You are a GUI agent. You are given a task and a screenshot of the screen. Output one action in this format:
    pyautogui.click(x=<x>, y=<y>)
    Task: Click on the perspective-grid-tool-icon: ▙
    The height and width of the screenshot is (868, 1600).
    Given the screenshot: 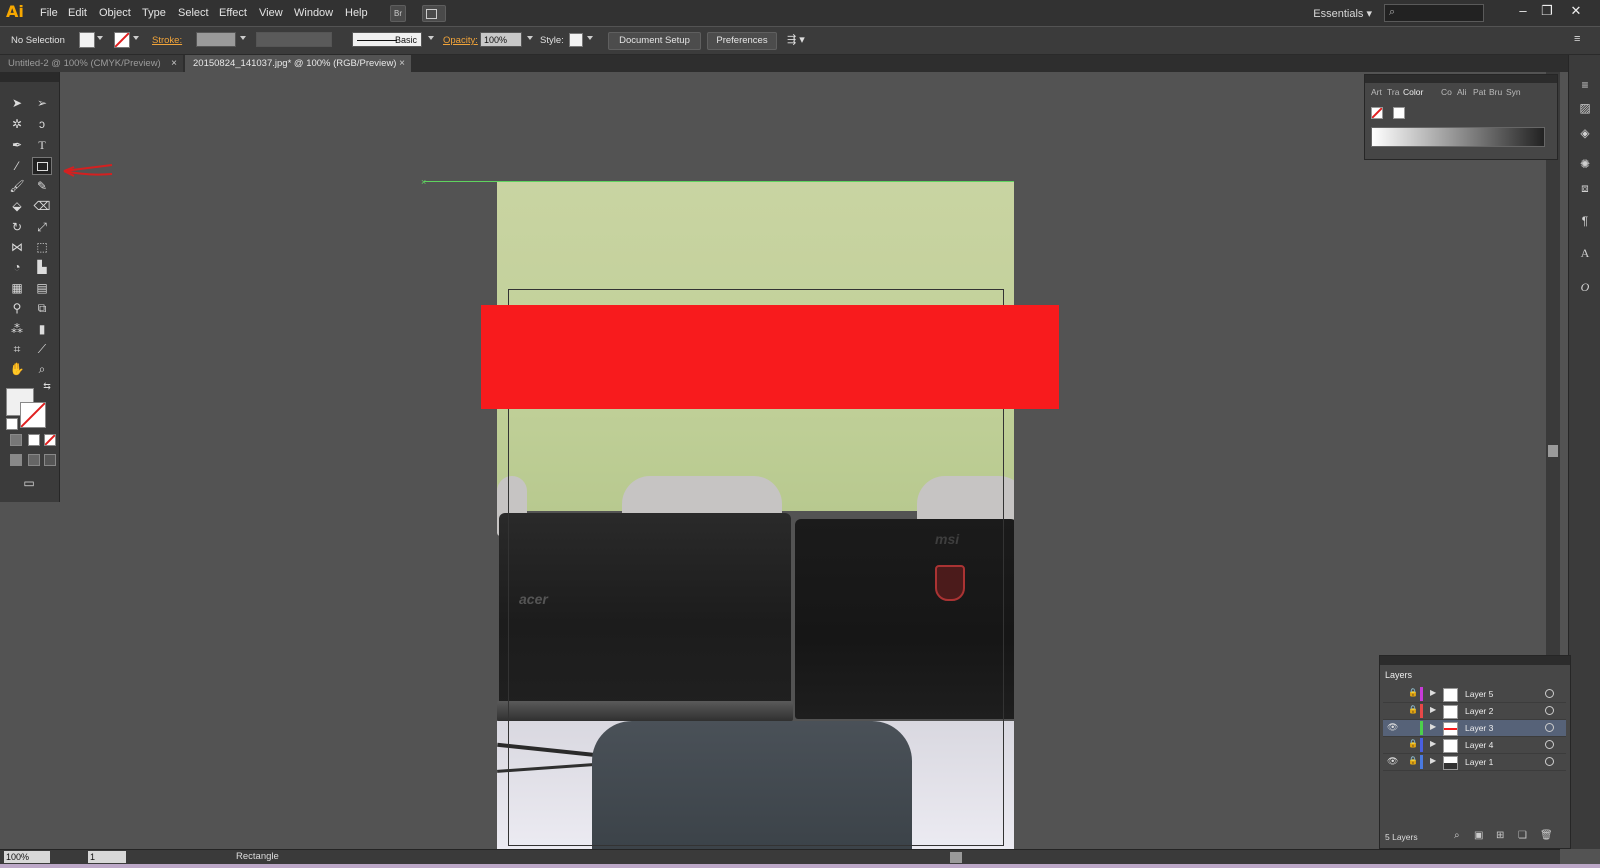 What is the action you would take?
    pyautogui.click(x=42, y=267)
    